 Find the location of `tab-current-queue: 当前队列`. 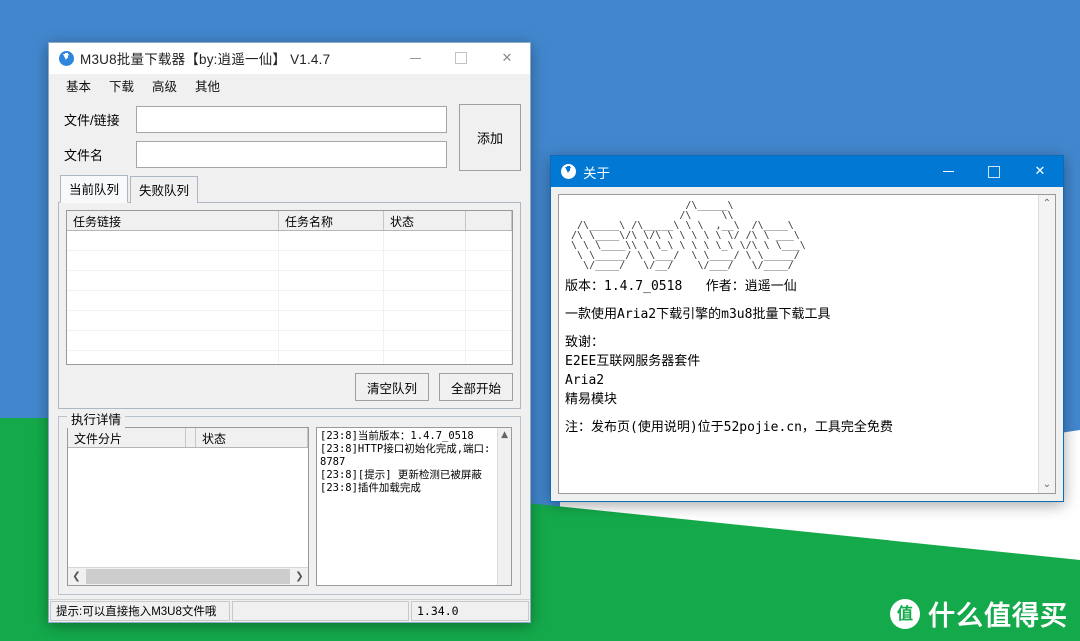

tab-current-queue: 当前队列 is located at coordinates (94, 189).